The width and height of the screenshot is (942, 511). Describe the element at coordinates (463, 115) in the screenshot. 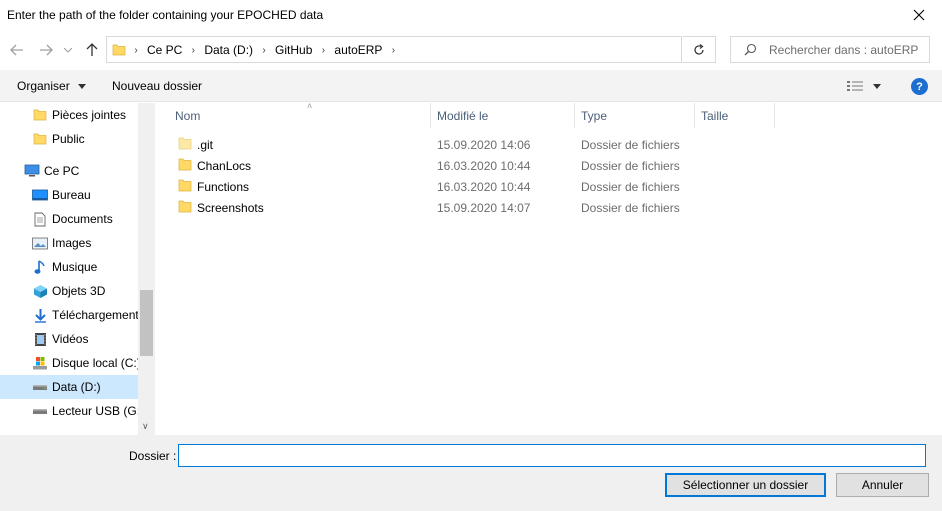

I see `column-label: Modifié le` at that location.